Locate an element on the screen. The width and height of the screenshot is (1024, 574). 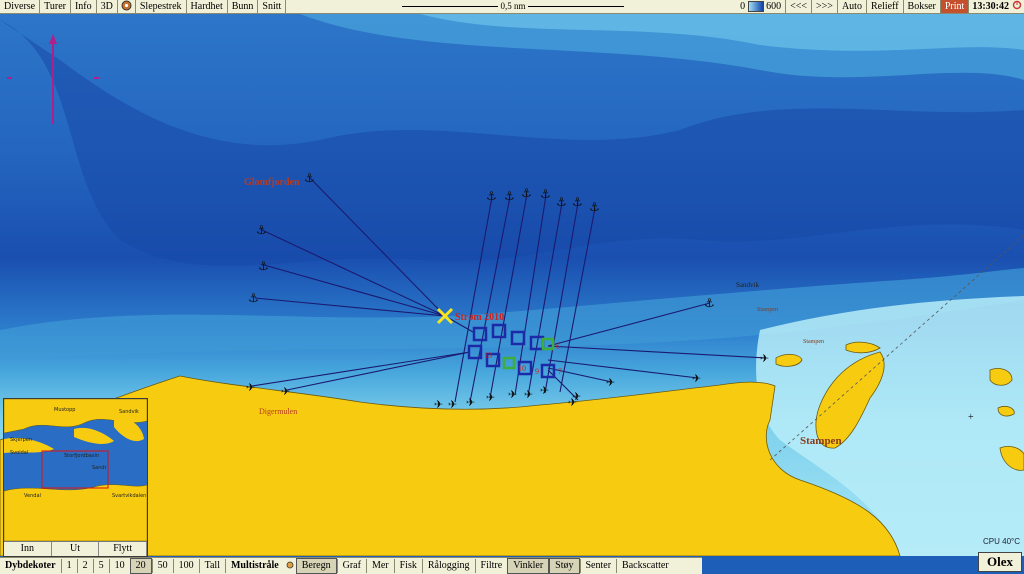
multibeam-label: Multistråle is located at coordinates (254, 566).